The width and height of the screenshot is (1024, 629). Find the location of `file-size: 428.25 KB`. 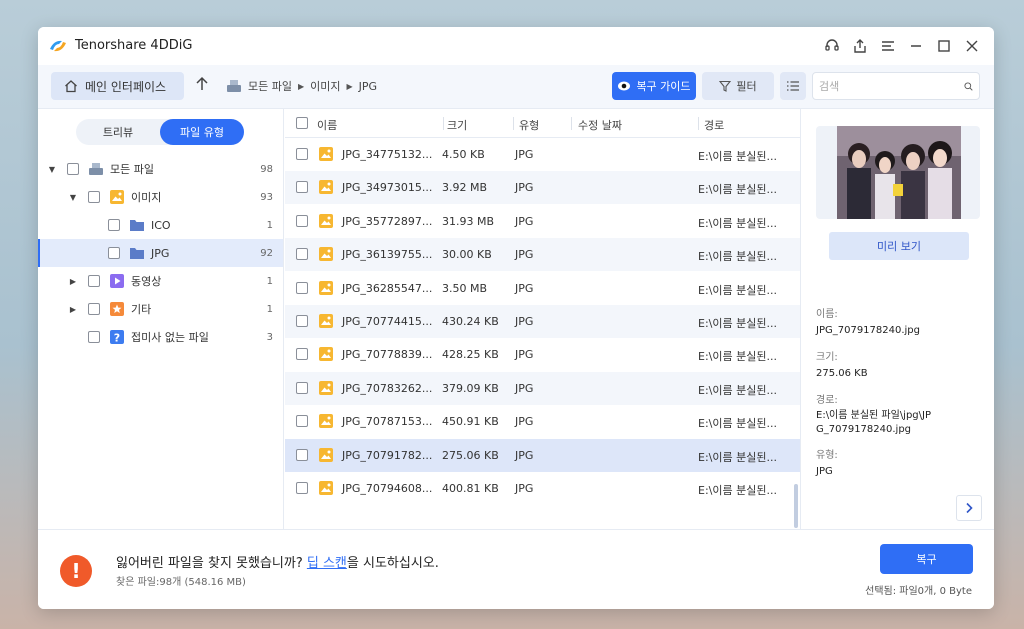

file-size: 428.25 KB is located at coordinates (470, 355).